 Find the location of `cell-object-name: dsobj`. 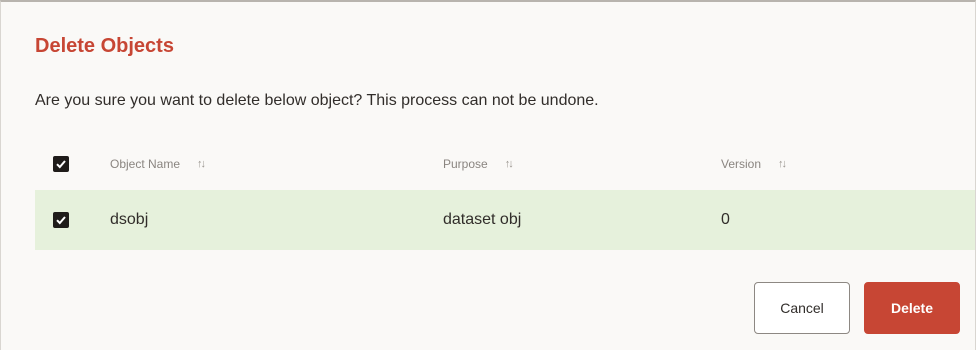

cell-object-name: dsobj is located at coordinates (129, 220).